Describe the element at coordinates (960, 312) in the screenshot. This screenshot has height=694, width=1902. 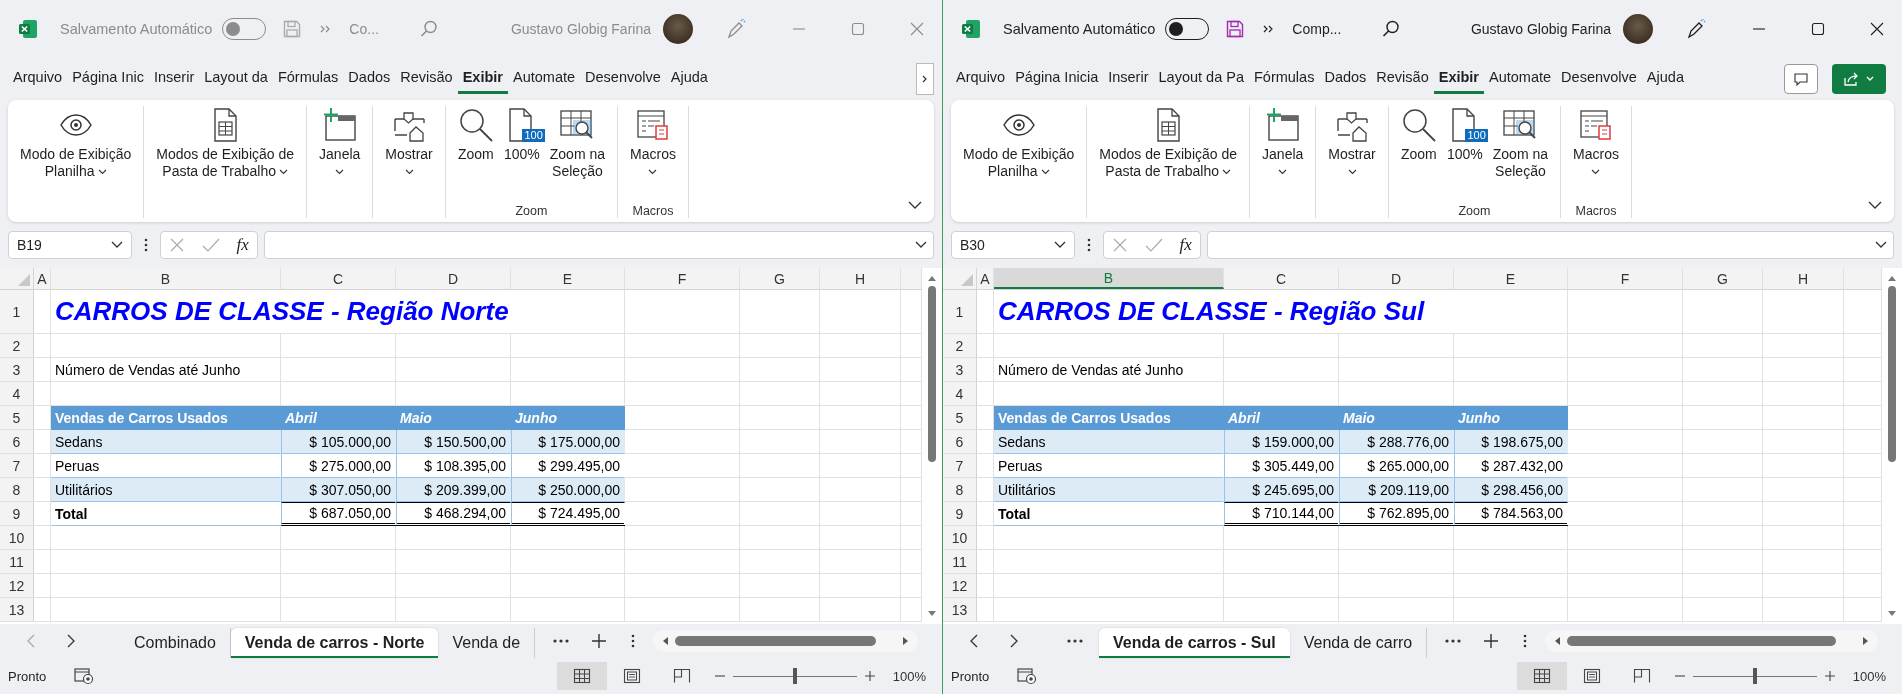
I see `row-header: 1` at that location.